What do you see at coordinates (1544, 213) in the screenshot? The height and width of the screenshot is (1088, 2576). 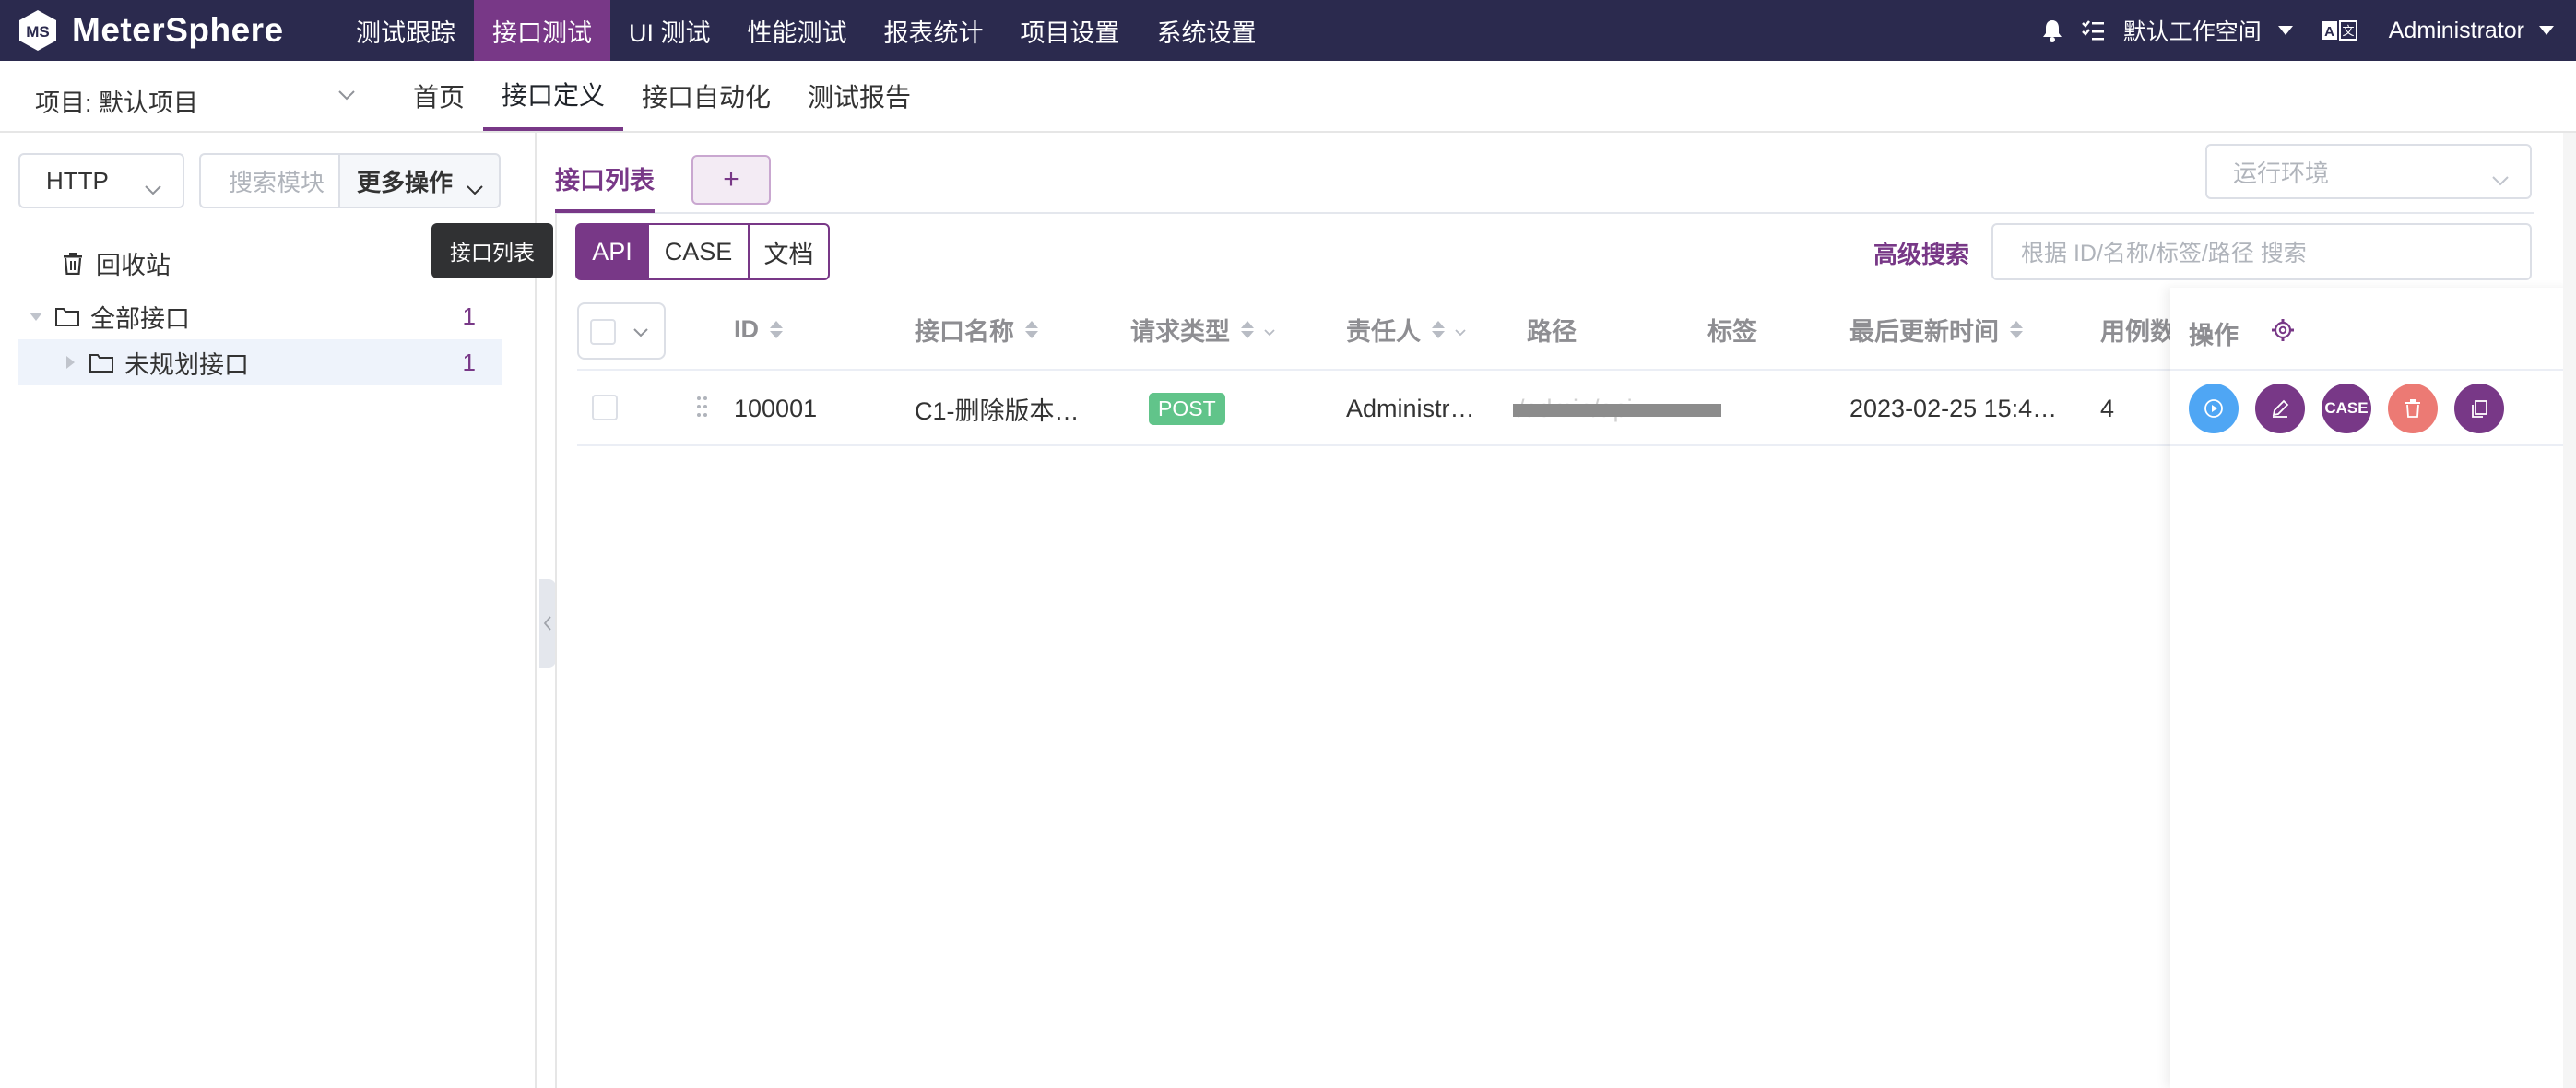 I see `tabs-divider` at bounding box center [1544, 213].